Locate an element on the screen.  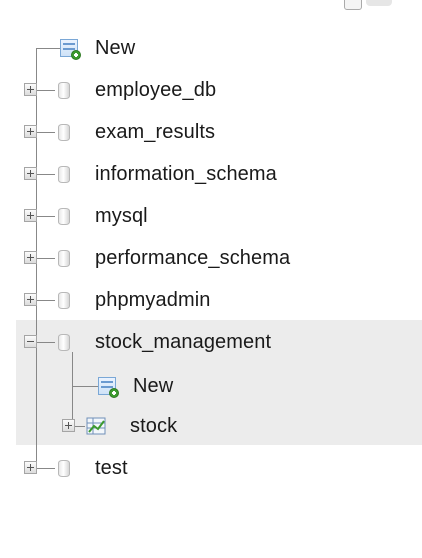
tree-item-label: mysql is located at coordinates (121, 215).